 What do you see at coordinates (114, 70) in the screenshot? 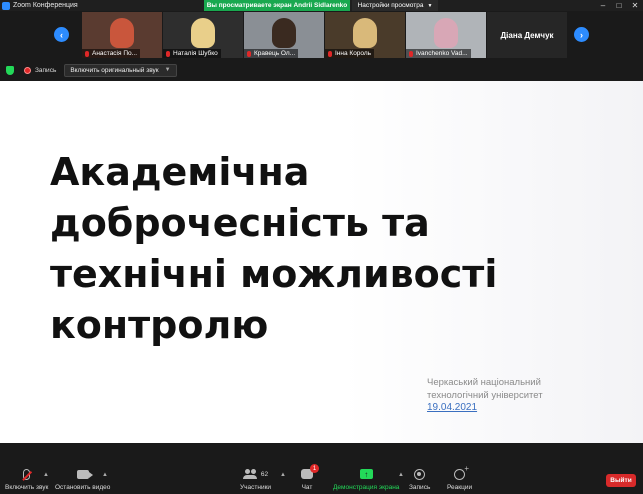
I see `original-sound-label: Включить оригинальный звук` at bounding box center [114, 70].